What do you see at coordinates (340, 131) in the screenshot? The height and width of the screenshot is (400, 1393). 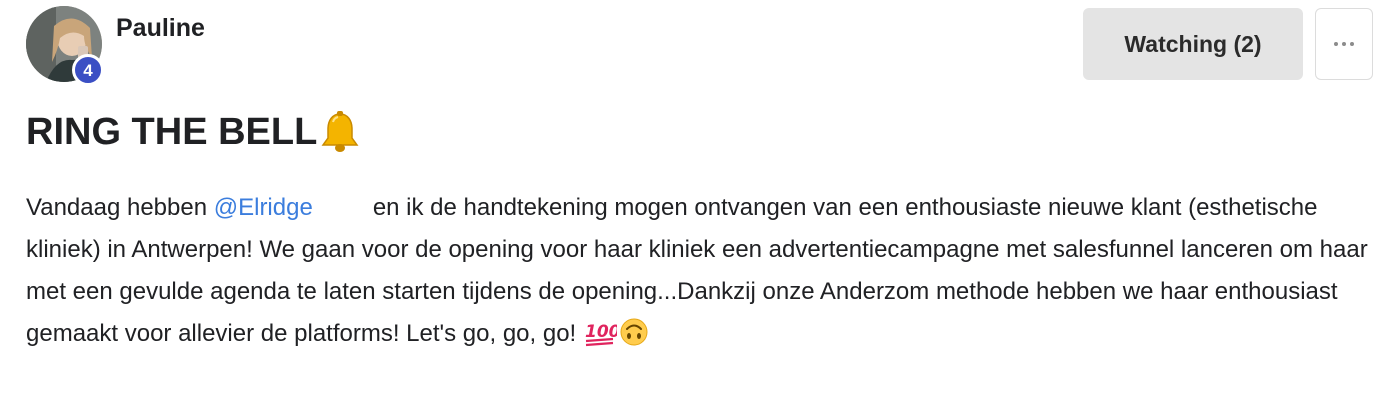 I see `bell-icon` at bounding box center [340, 131].